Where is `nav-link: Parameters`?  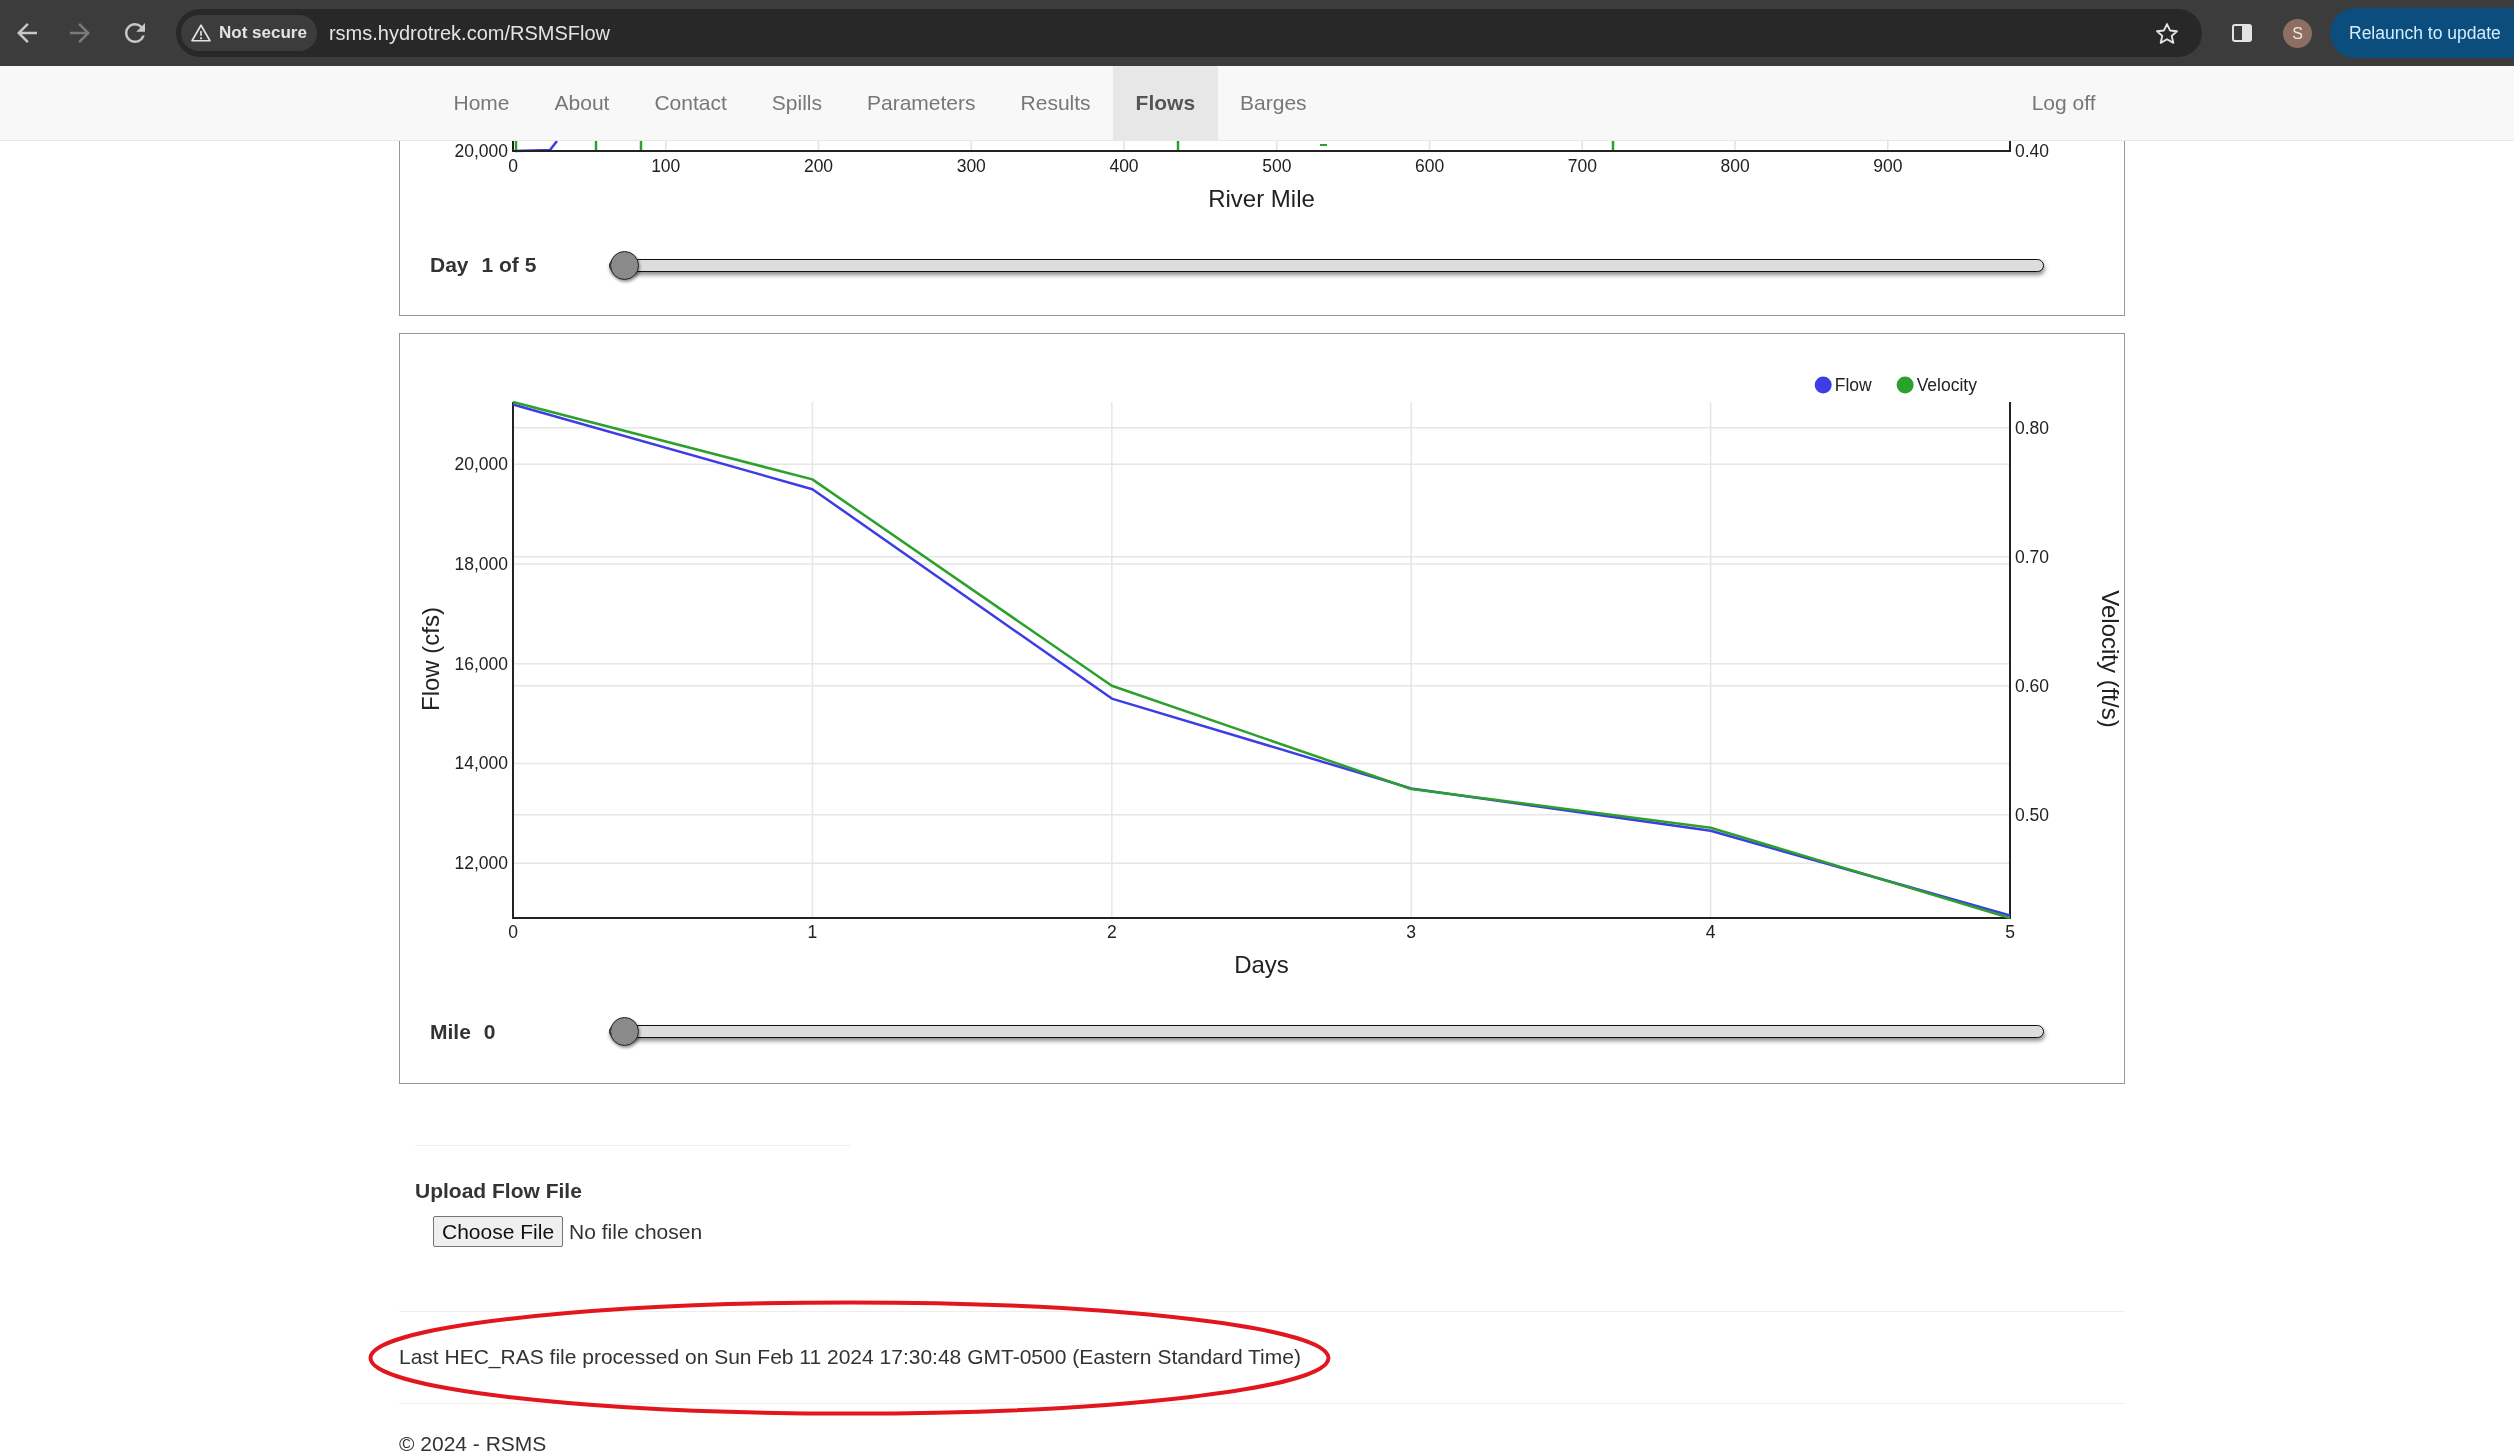 nav-link: Parameters is located at coordinates (921, 103).